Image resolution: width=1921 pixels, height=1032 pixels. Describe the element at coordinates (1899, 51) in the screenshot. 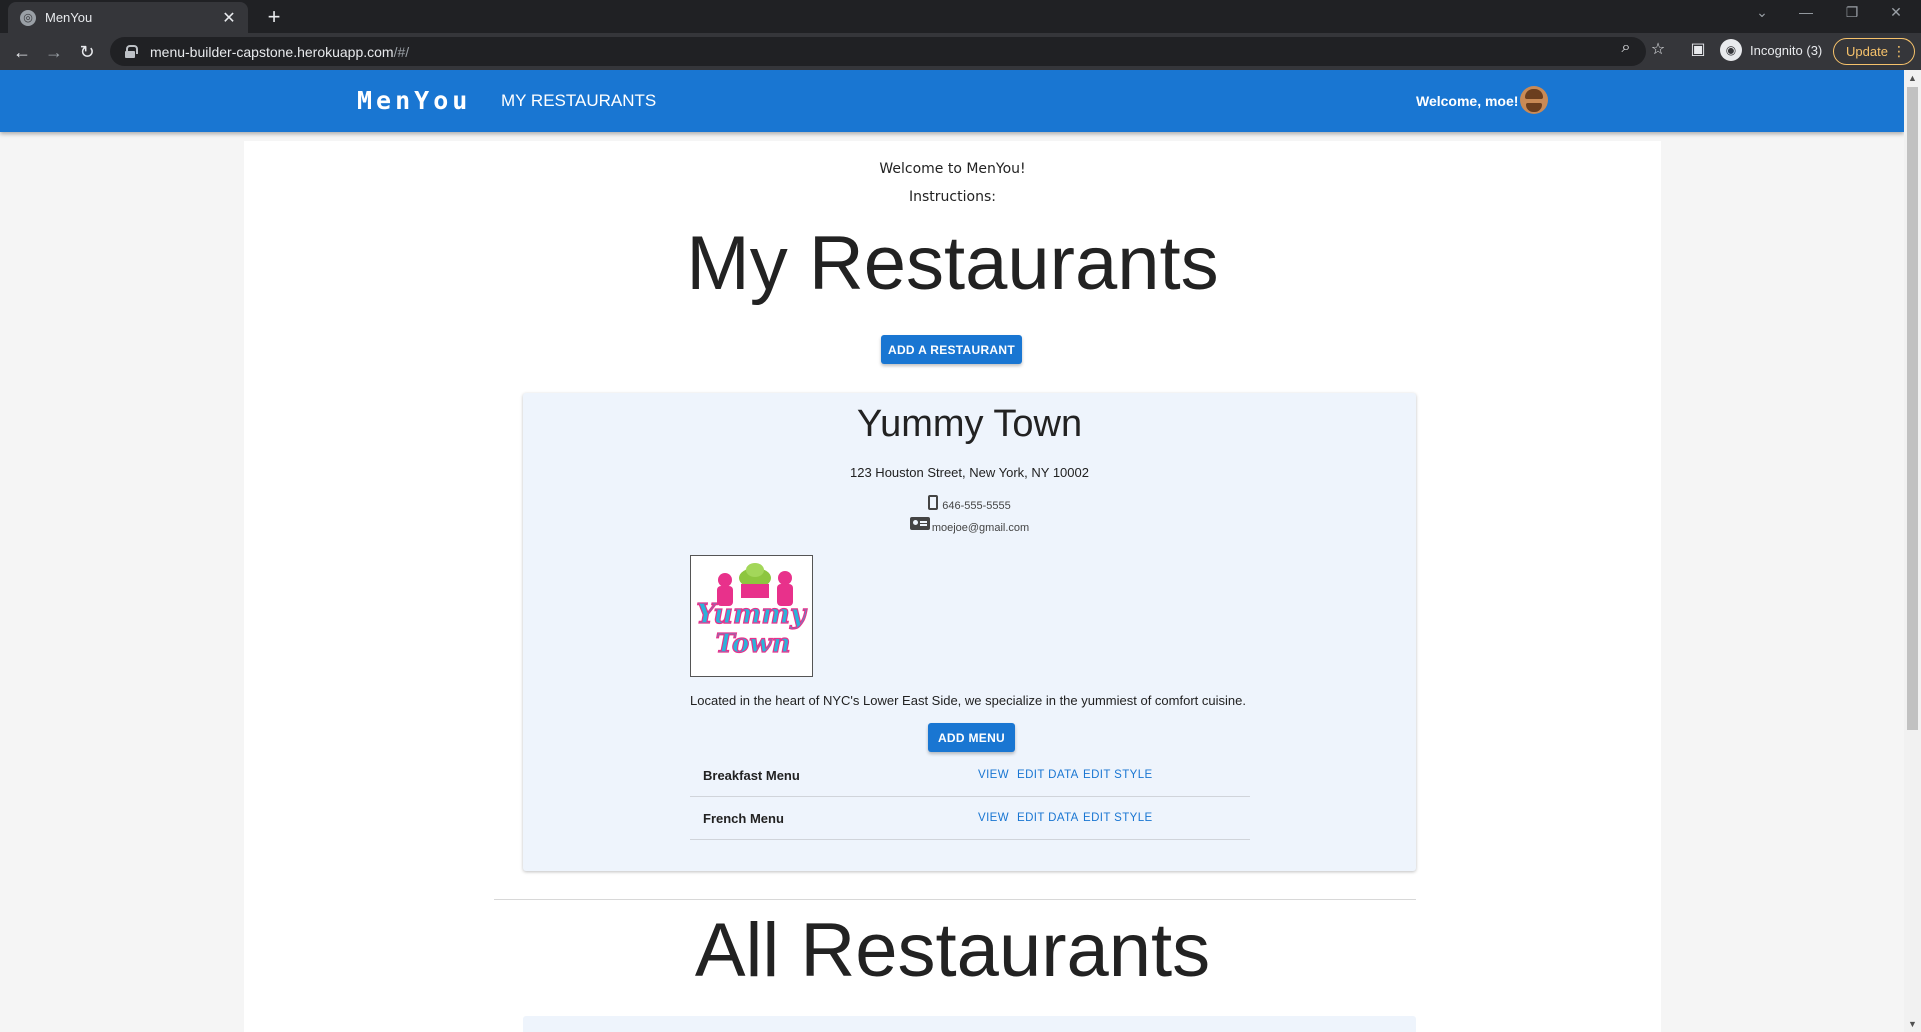

I see `kebab-icon: ⋮` at that location.